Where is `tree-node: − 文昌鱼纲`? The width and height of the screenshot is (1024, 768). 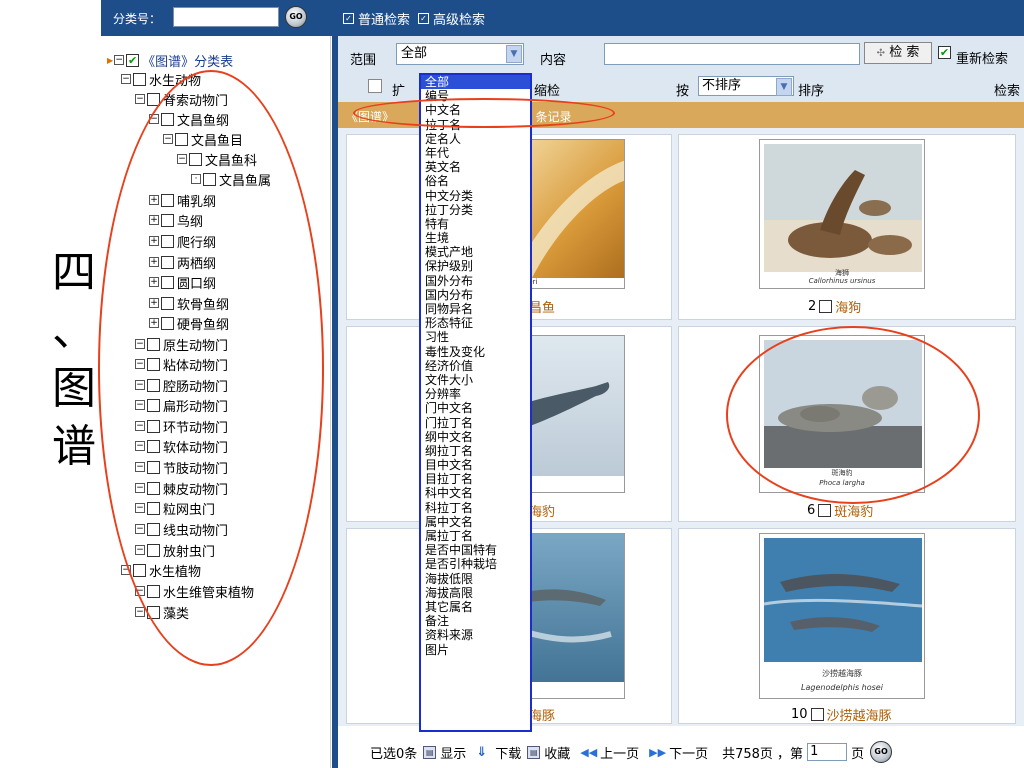
tree-node: − 文昌鱼纲 is located at coordinates (189, 119).